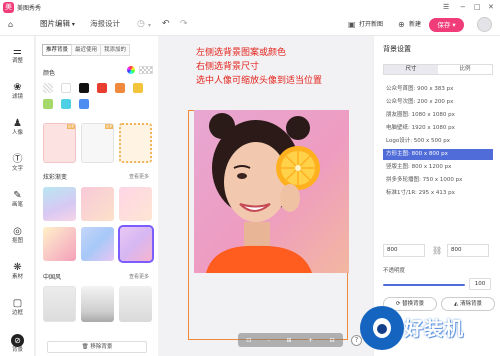 The width and height of the screenshot is (500, 356). Describe the element at coordinates (97, 347) in the screenshot. I see `remove-background-button: 🗑 移除背景` at that location.